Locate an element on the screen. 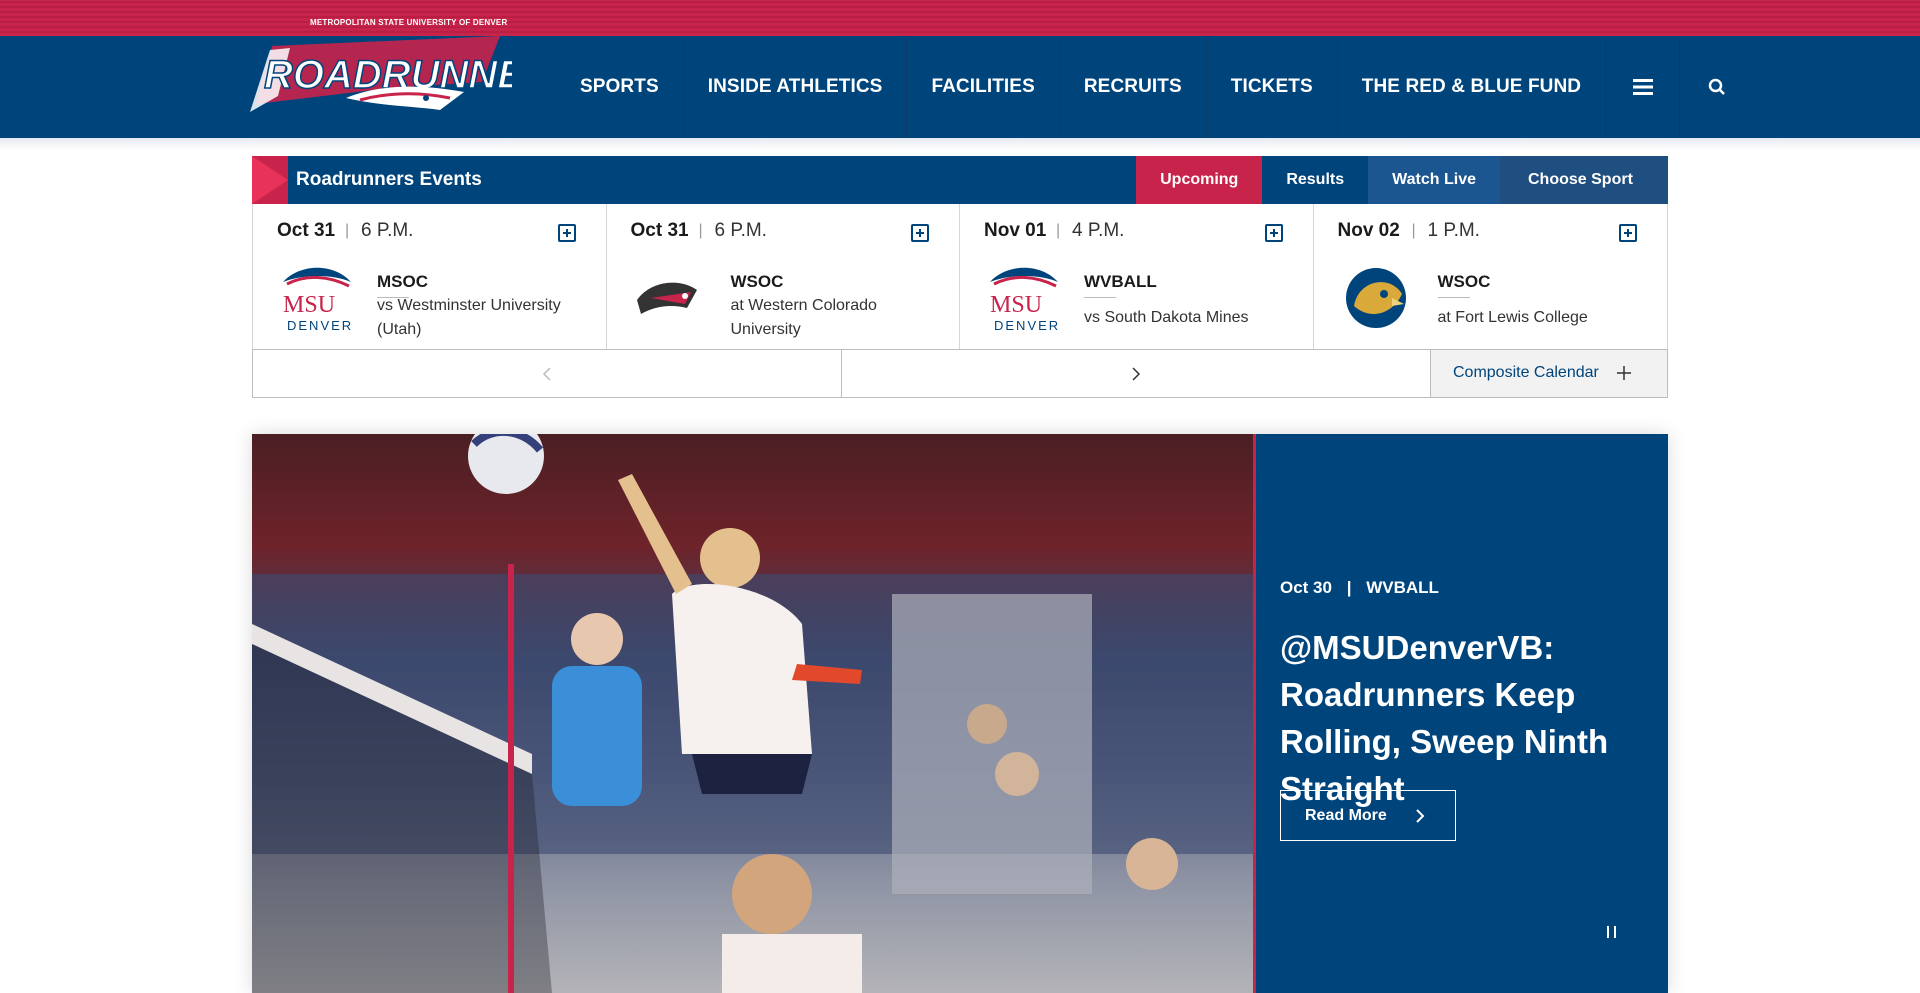  event-sport: MSOC is located at coordinates (402, 281).